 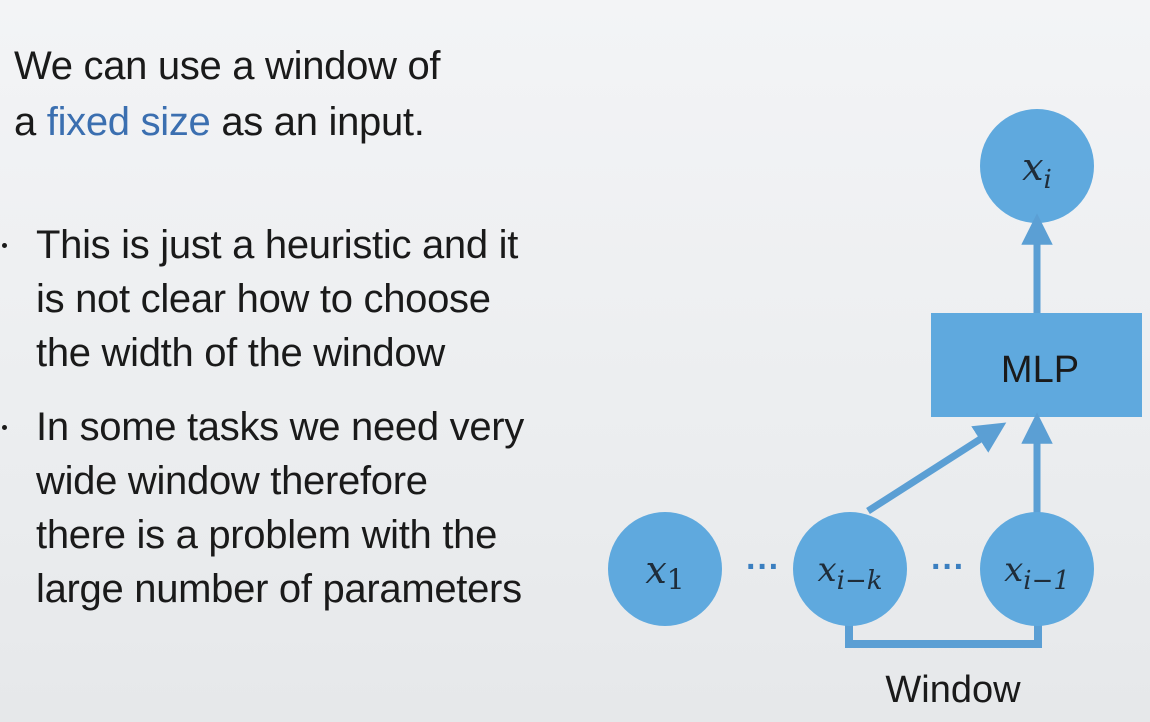 What do you see at coordinates (953, 690) in the screenshot?
I see `window-label: Window` at bounding box center [953, 690].